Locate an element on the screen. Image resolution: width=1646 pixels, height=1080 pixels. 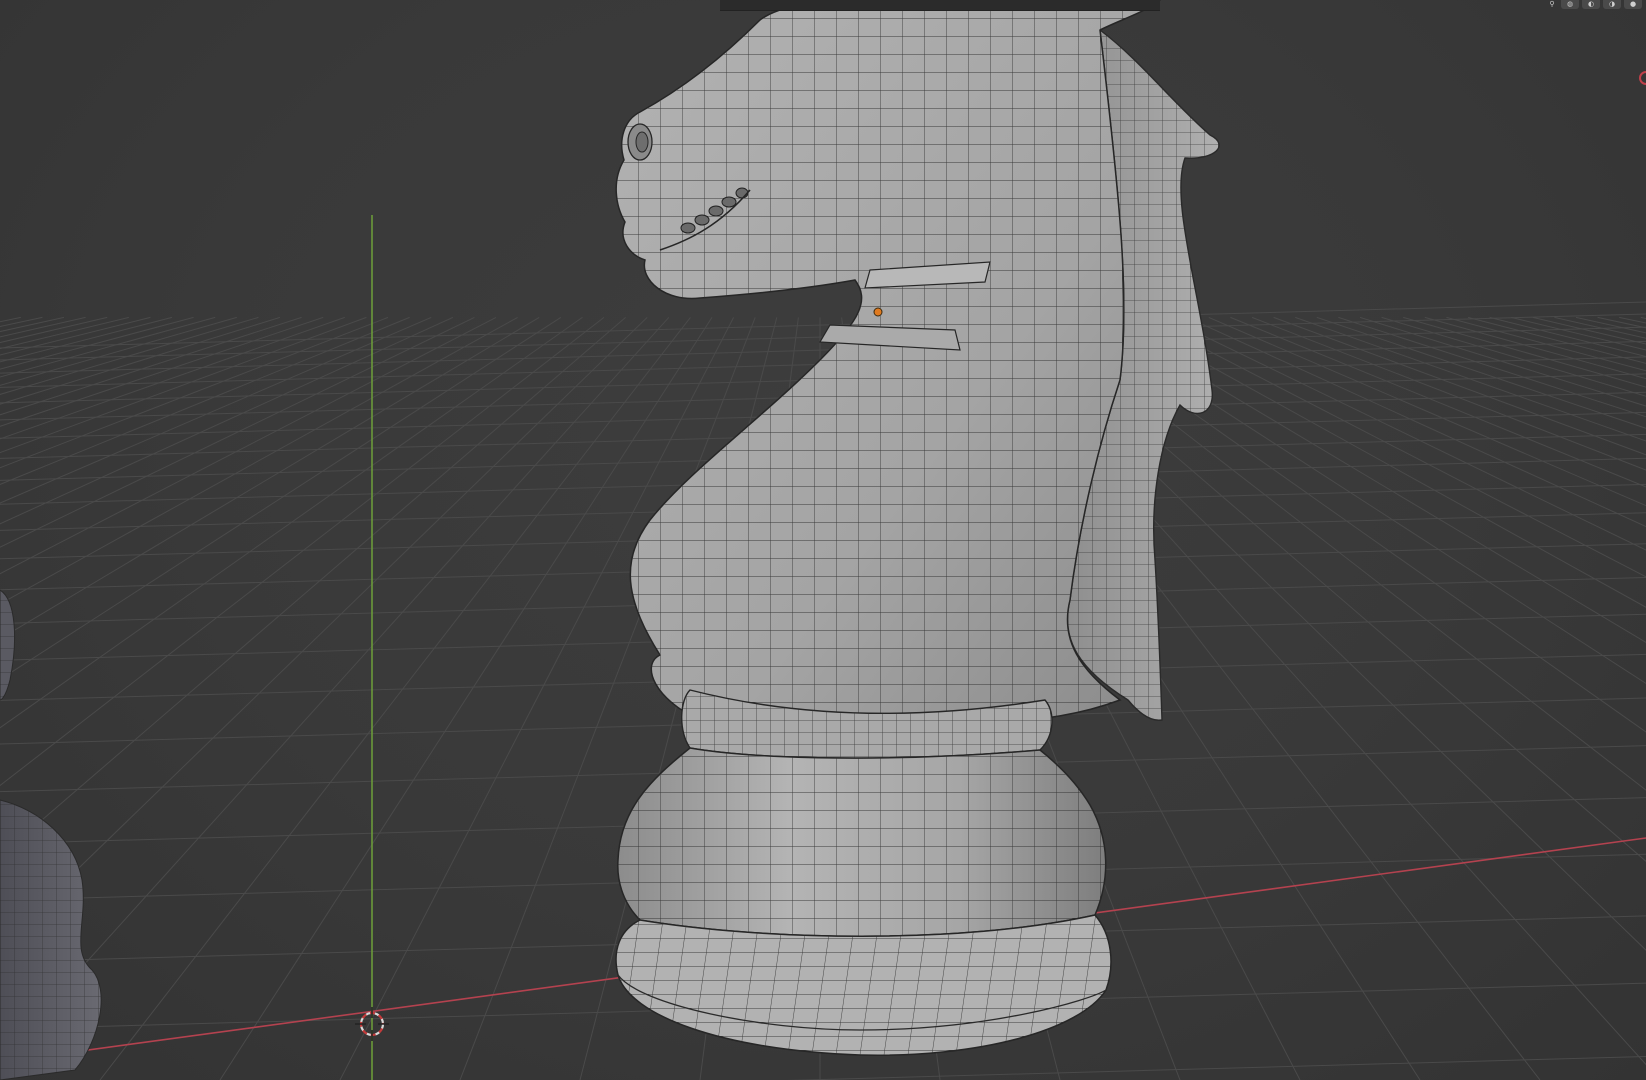
overlay-icon: ⚲ is located at coordinates (1552, 4).